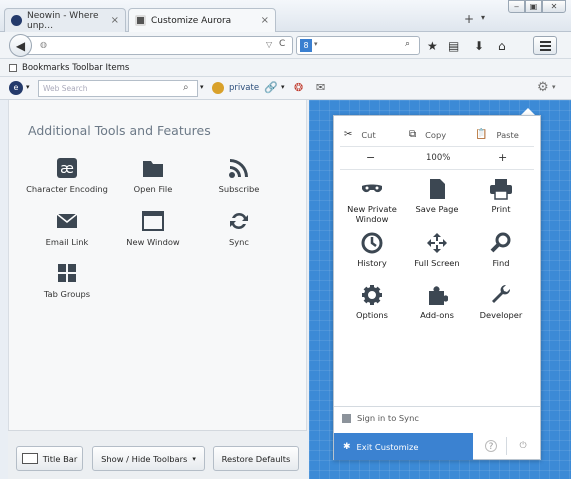  Describe the element at coordinates (16, 88) in the screenshot. I see `addon-logo-icon: e` at that location.